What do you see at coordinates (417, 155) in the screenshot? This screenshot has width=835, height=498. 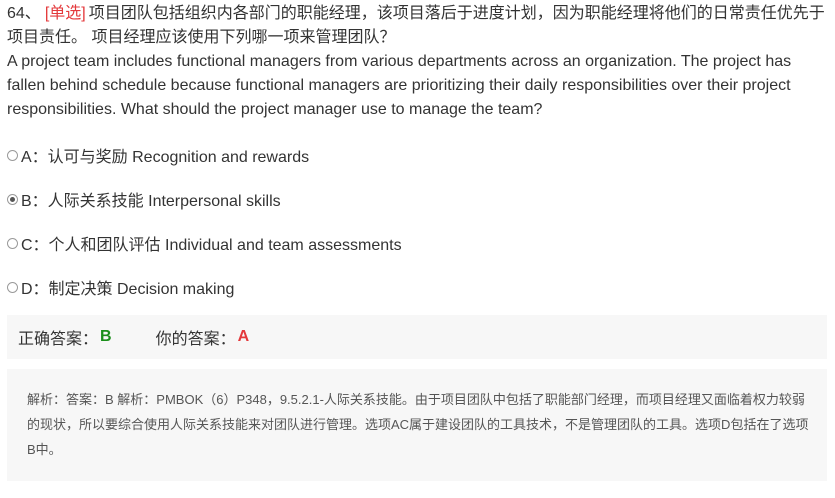 I see `option-a: A：认可与奖励 Recognition and rewards` at bounding box center [417, 155].